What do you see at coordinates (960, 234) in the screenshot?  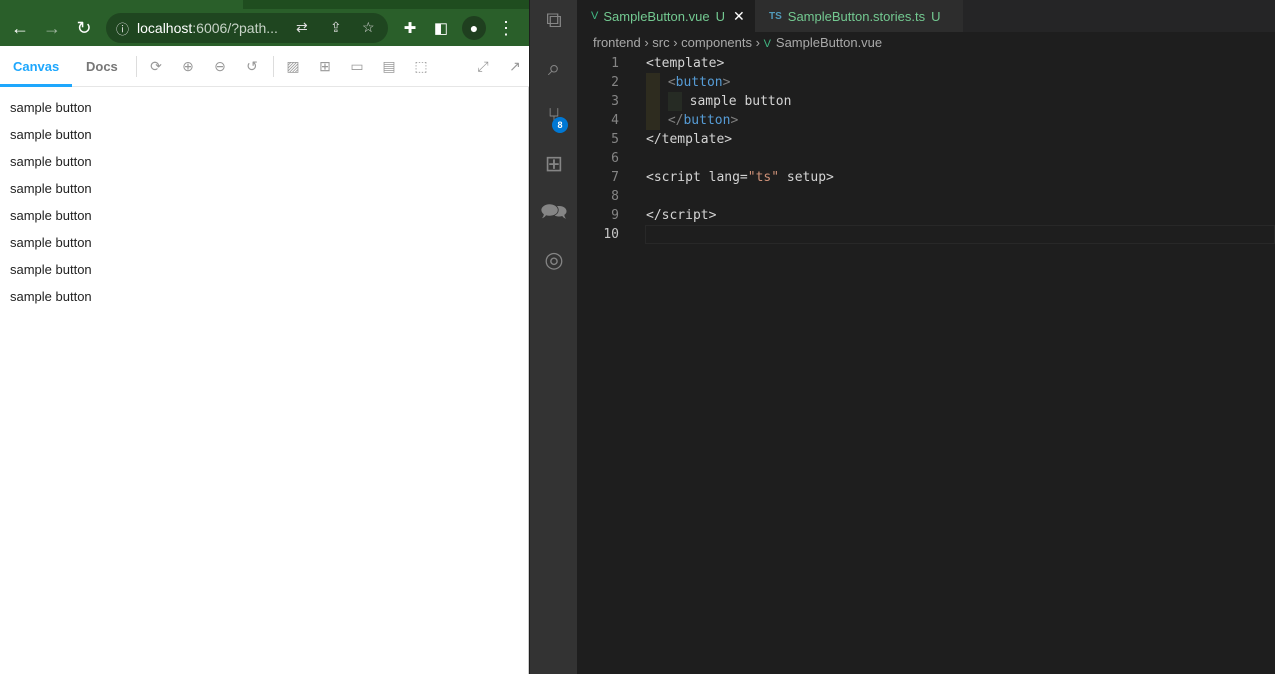 I see `code-content` at bounding box center [960, 234].